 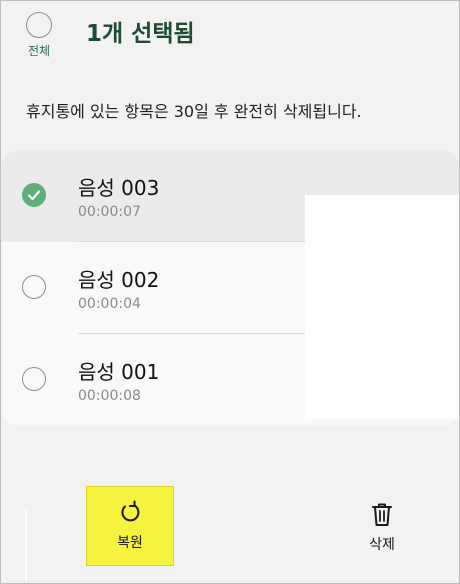 What do you see at coordinates (119, 372) in the screenshot?
I see `item-name: 음성 001` at bounding box center [119, 372].